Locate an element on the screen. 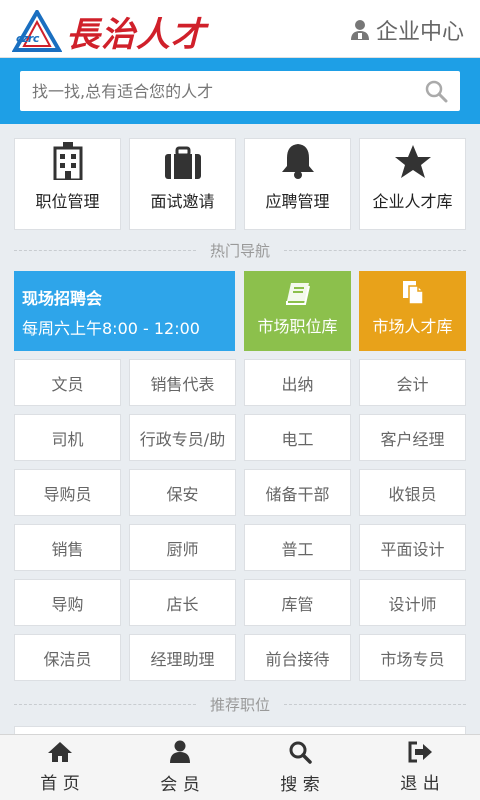  corp-center-label: 企业中心 is located at coordinates (419, 32).